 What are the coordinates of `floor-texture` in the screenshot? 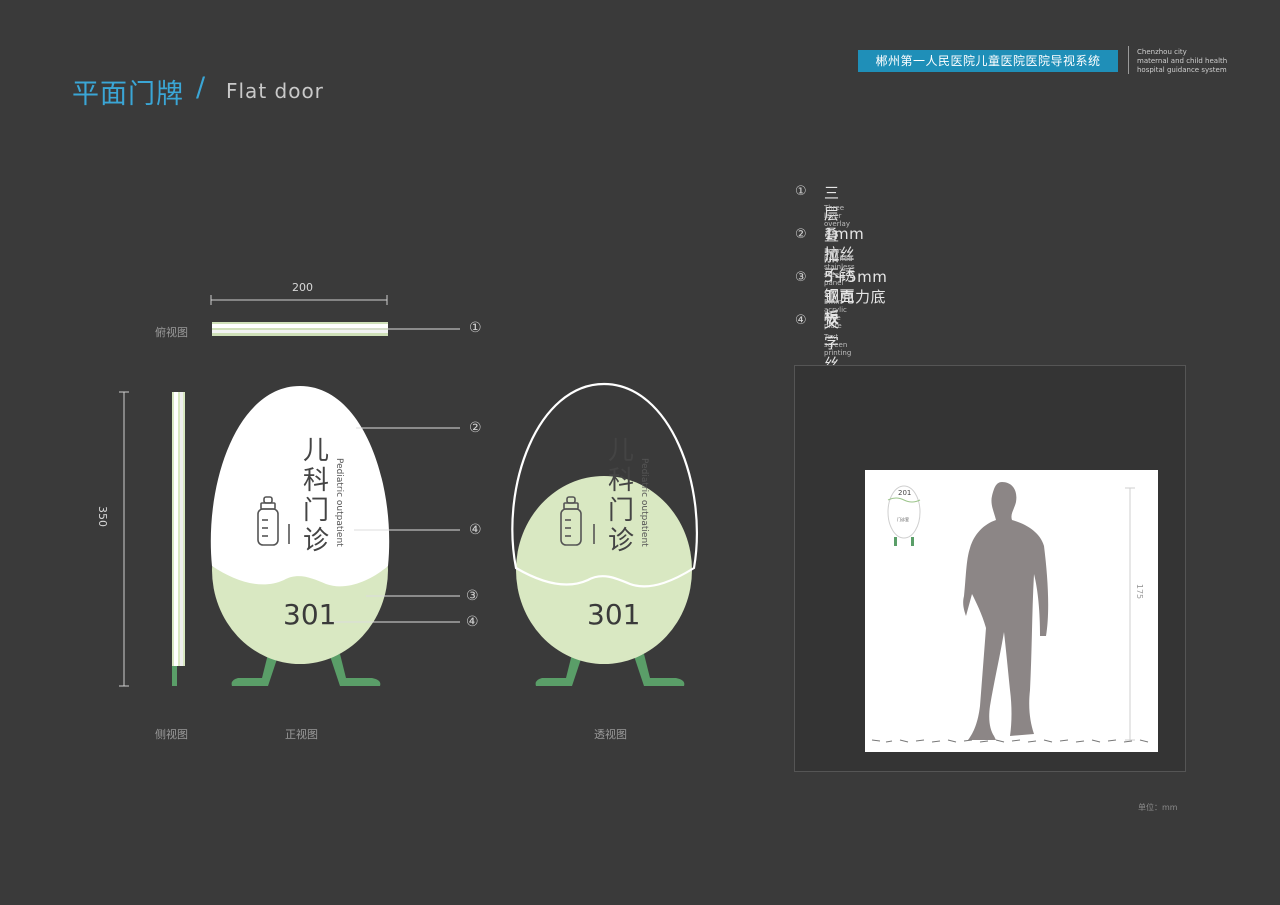 It's located at (1010, 741).